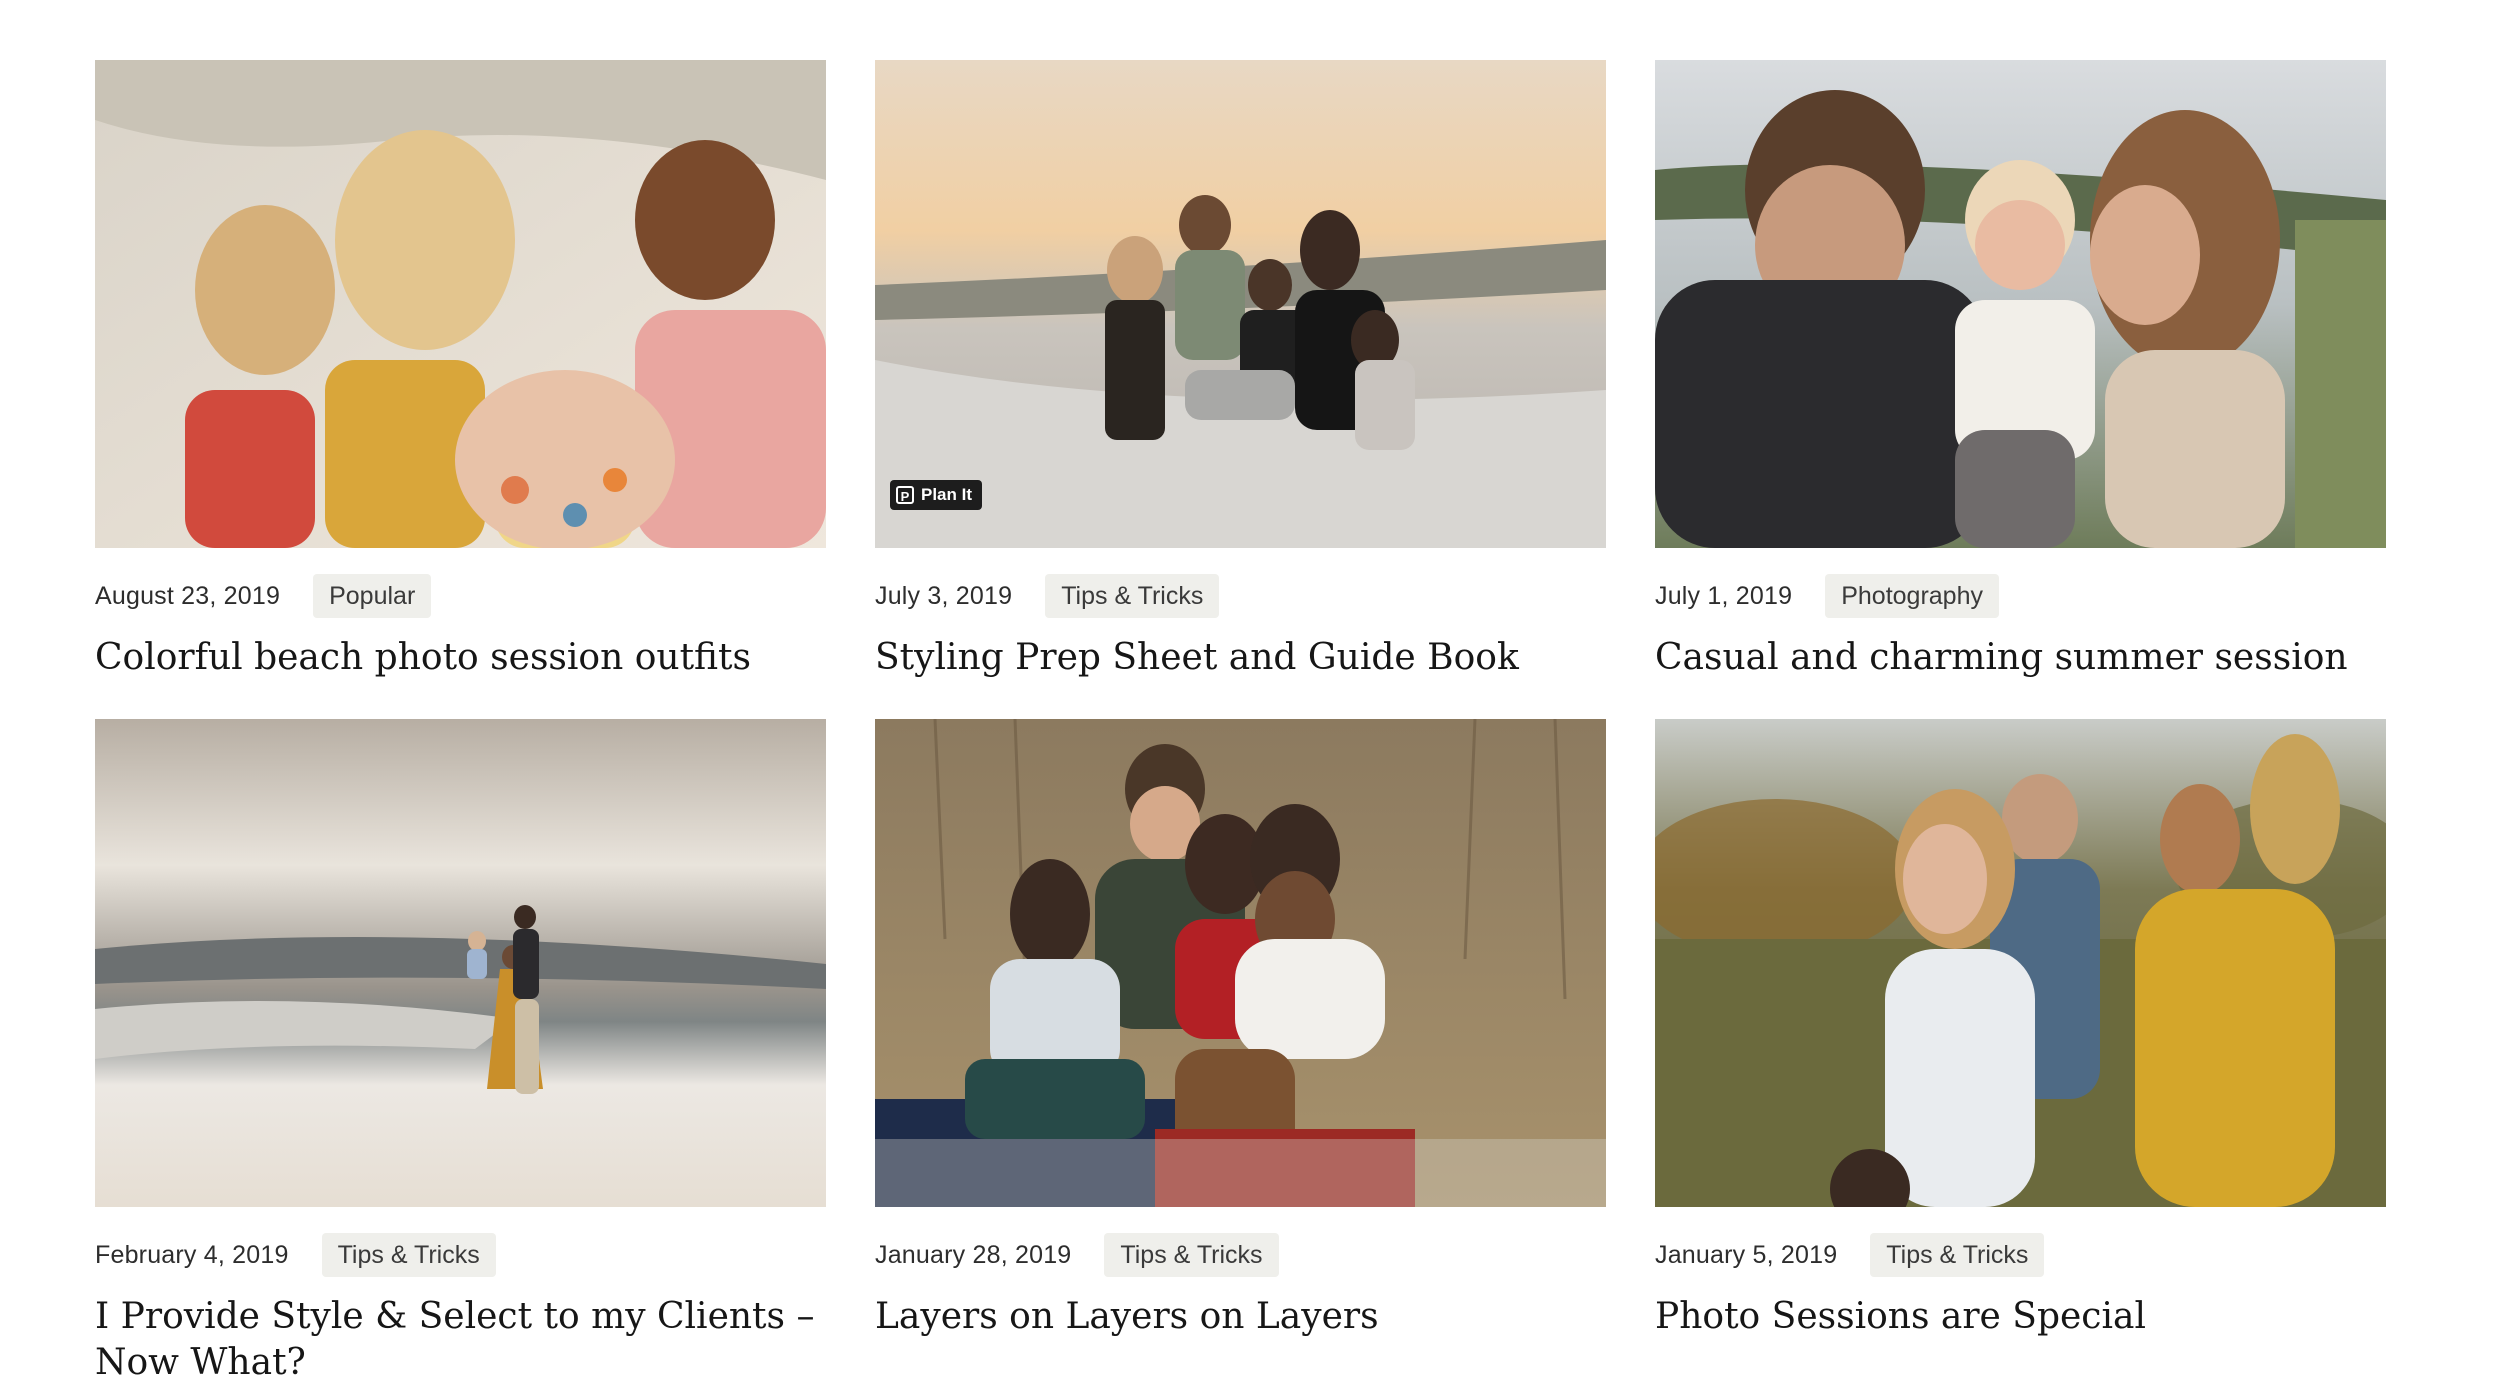 This screenshot has height=1386, width=2500. What do you see at coordinates (460, 963) in the screenshot?
I see `post-image-couple-beach-baby` at bounding box center [460, 963].